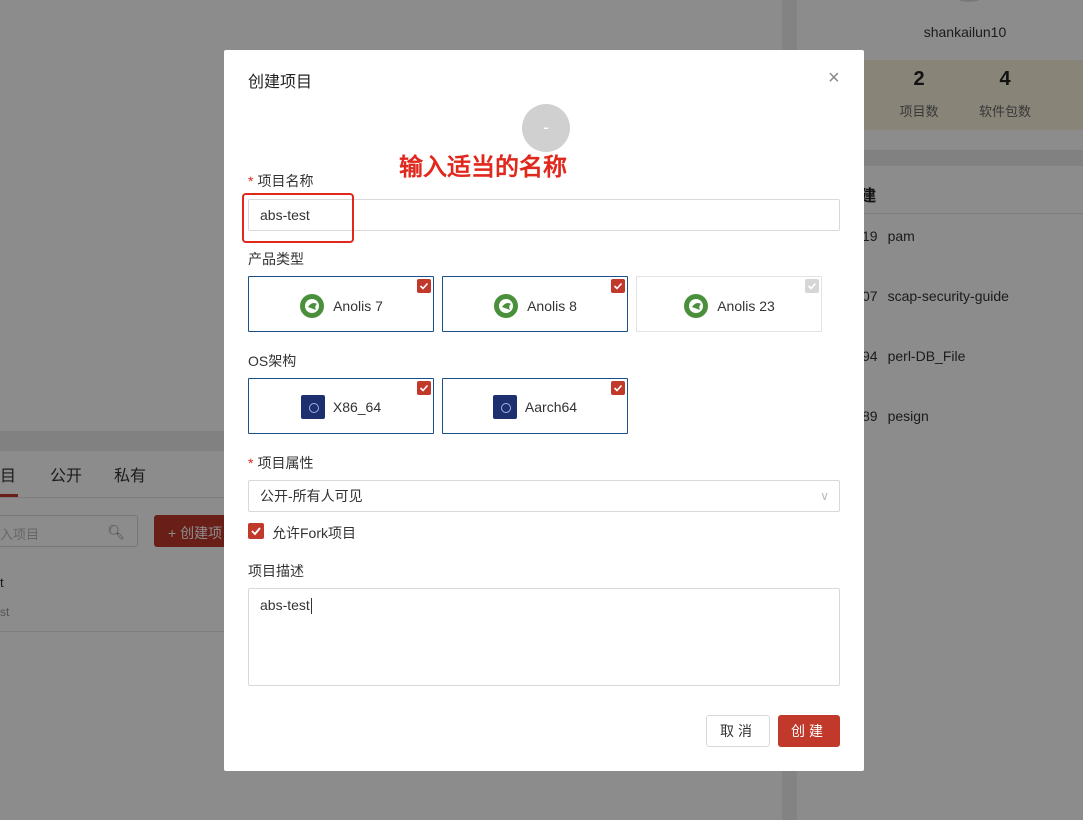 Image resolution: width=1083 pixels, height=820 pixels. What do you see at coordinates (256, 531) in the screenshot?
I see `allow-fork-checkbox` at bounding box center [256, 531].